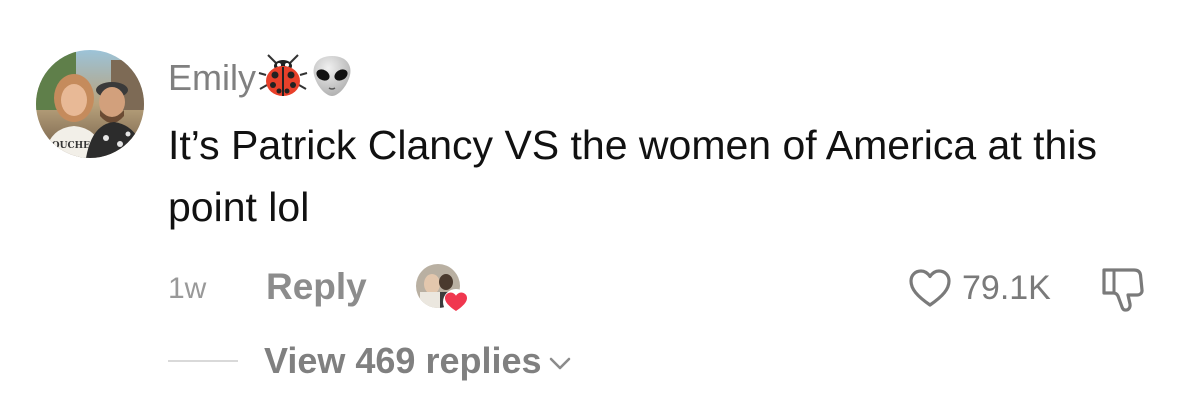  I want to click on user-avatar: DOUCHE, so click(90, 104).